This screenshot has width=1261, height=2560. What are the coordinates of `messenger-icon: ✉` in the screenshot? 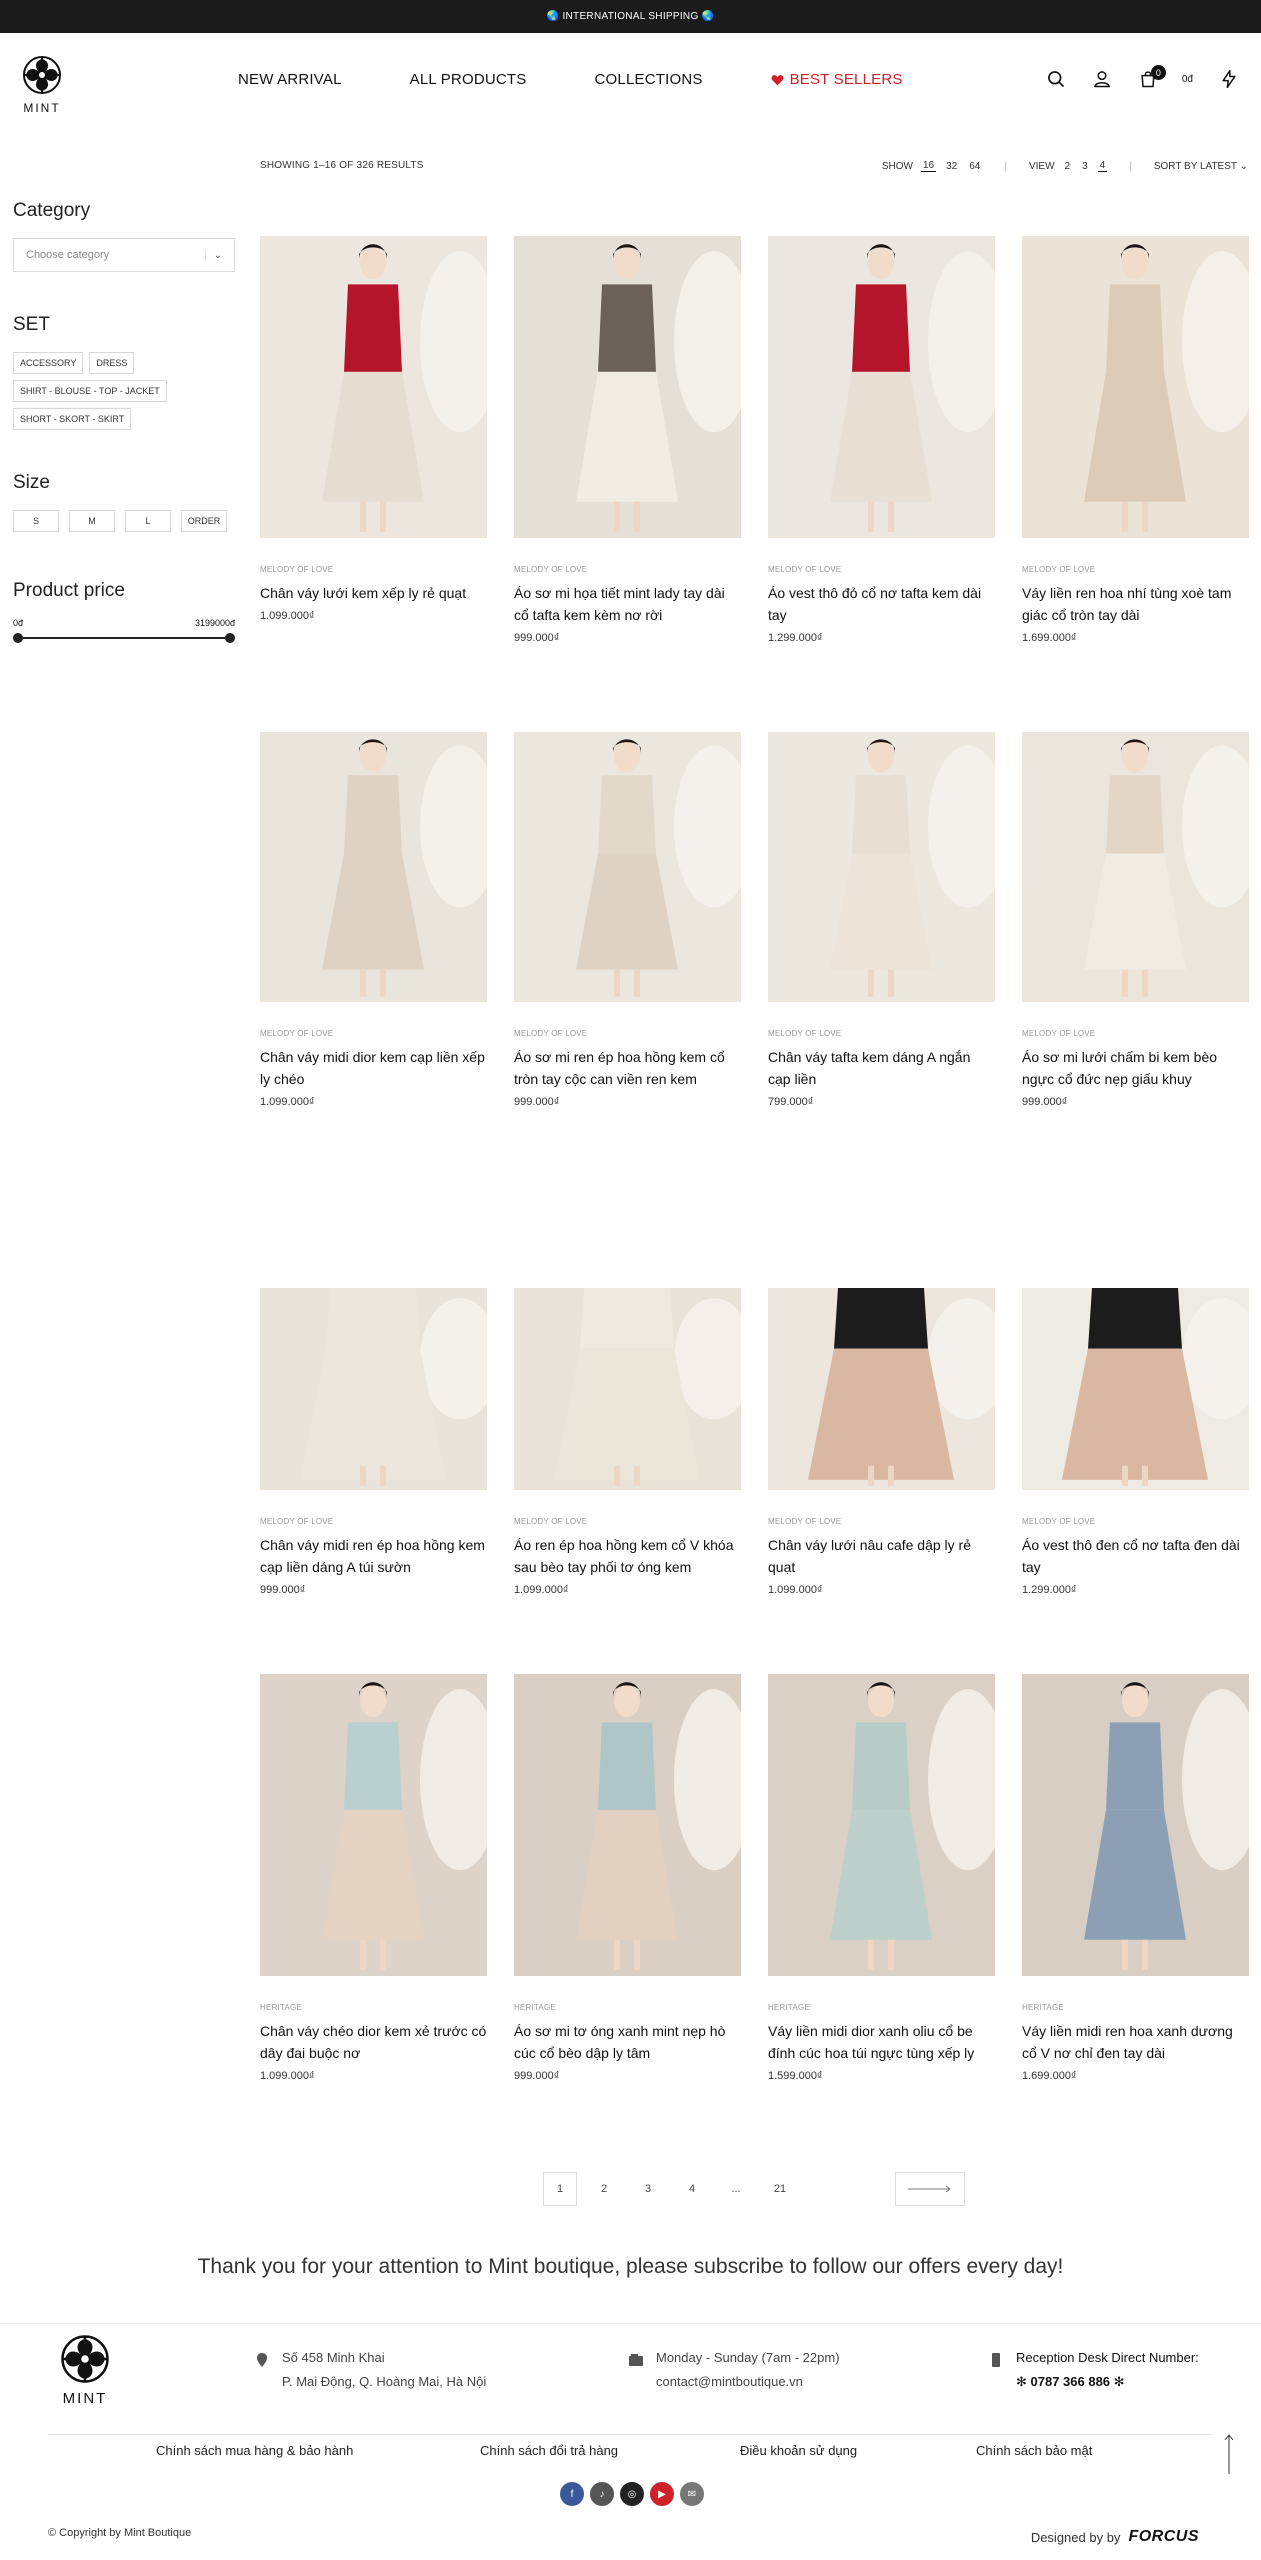 It's located at (692, 2494).